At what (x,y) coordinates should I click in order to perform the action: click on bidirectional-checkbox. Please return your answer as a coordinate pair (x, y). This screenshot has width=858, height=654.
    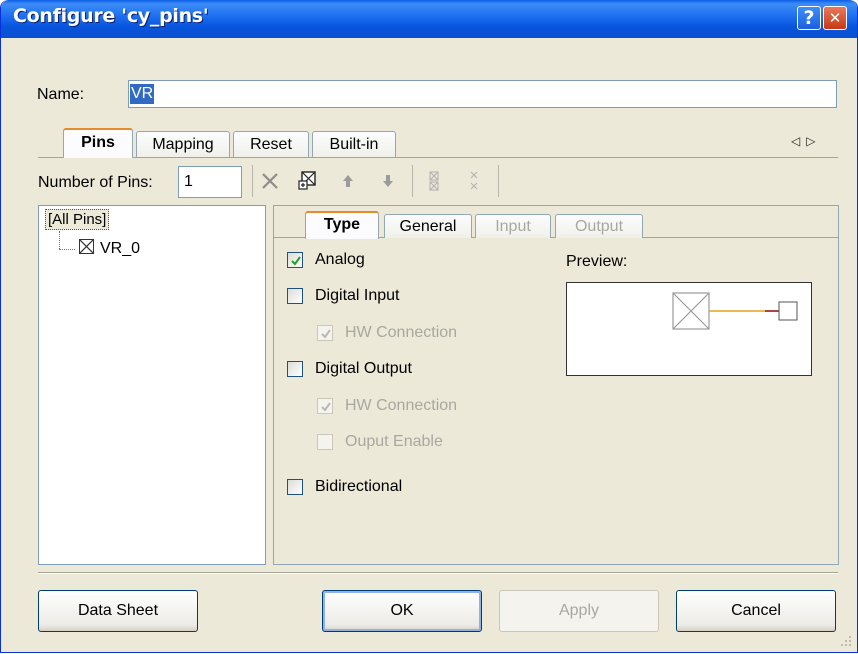
    Looking at the image, I should click on (295, 487).